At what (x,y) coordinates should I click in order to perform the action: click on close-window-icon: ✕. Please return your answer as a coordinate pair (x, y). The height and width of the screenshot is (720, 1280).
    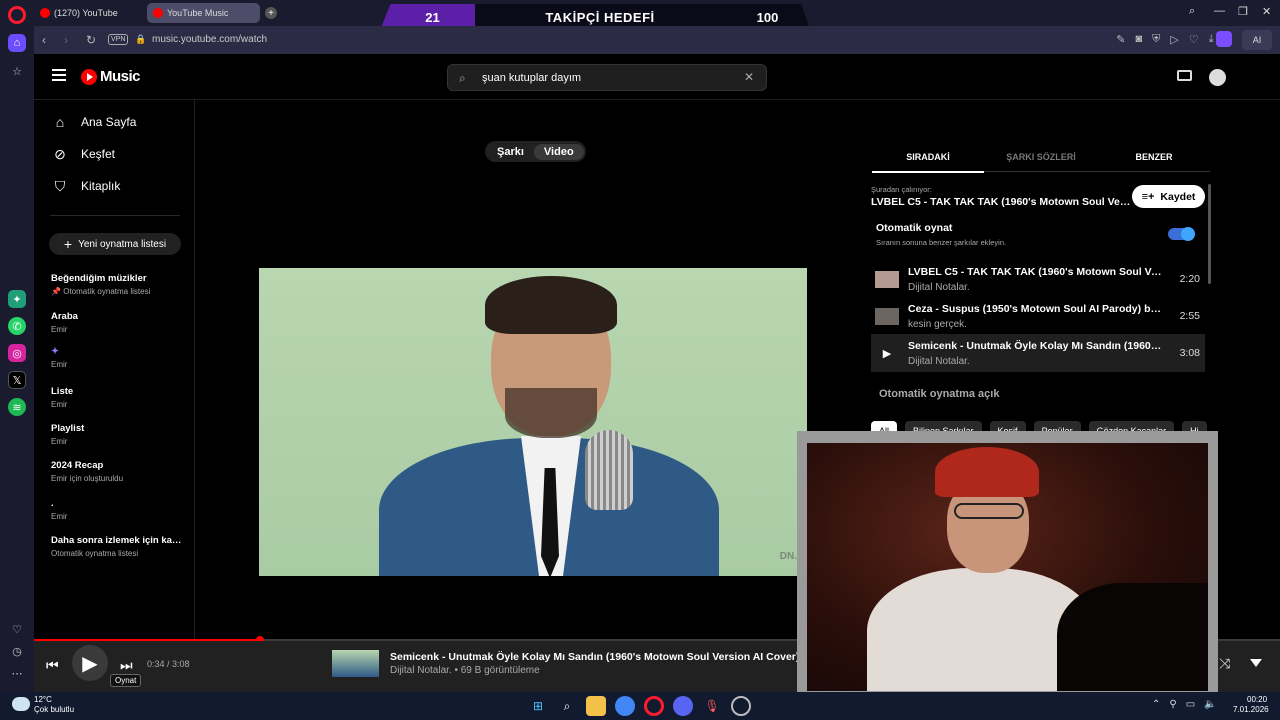
    Looking at the image, I should click on (1266, 11).